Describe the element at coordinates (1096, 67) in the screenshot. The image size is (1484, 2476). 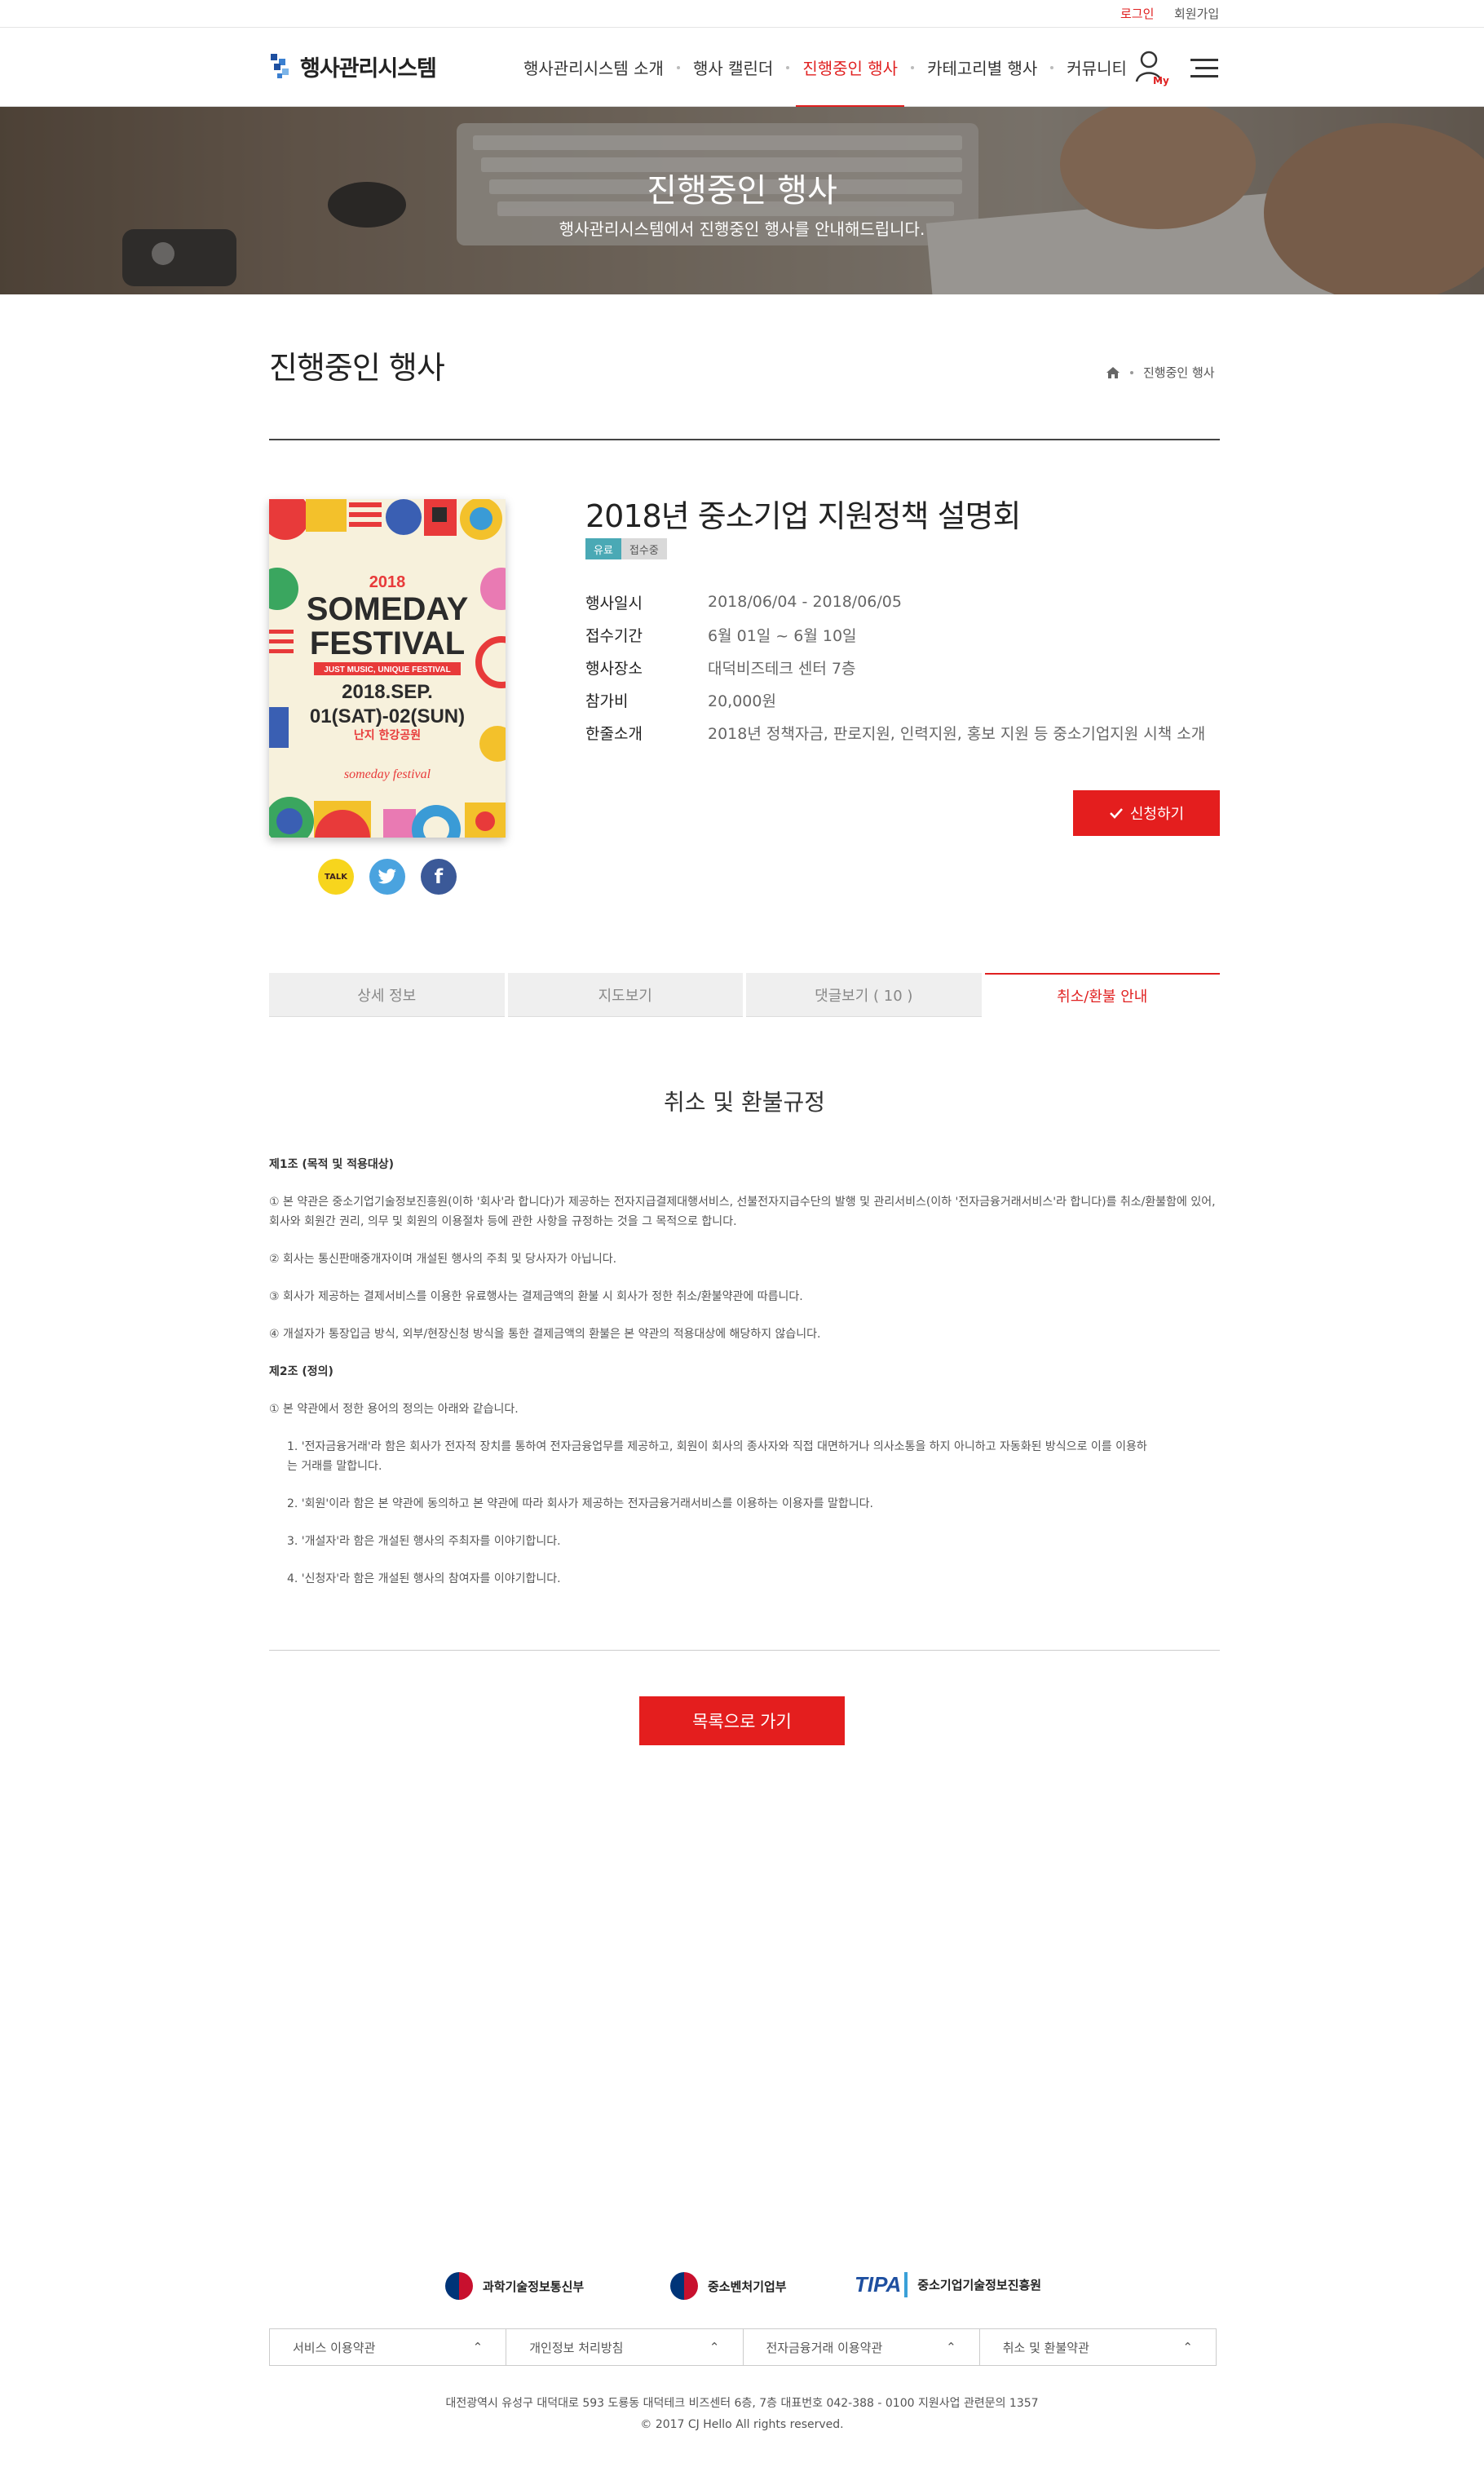
I see `nav-item-community: 커뮤니티` at that location.